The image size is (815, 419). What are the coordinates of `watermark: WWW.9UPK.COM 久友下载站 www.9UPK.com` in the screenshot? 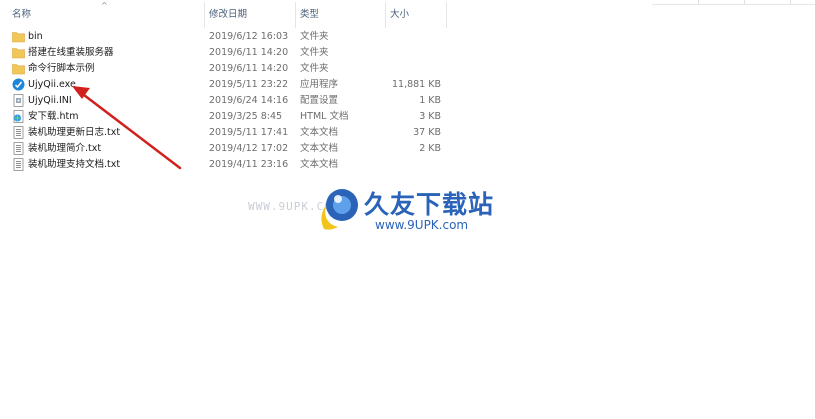 It's located at (388, 213).